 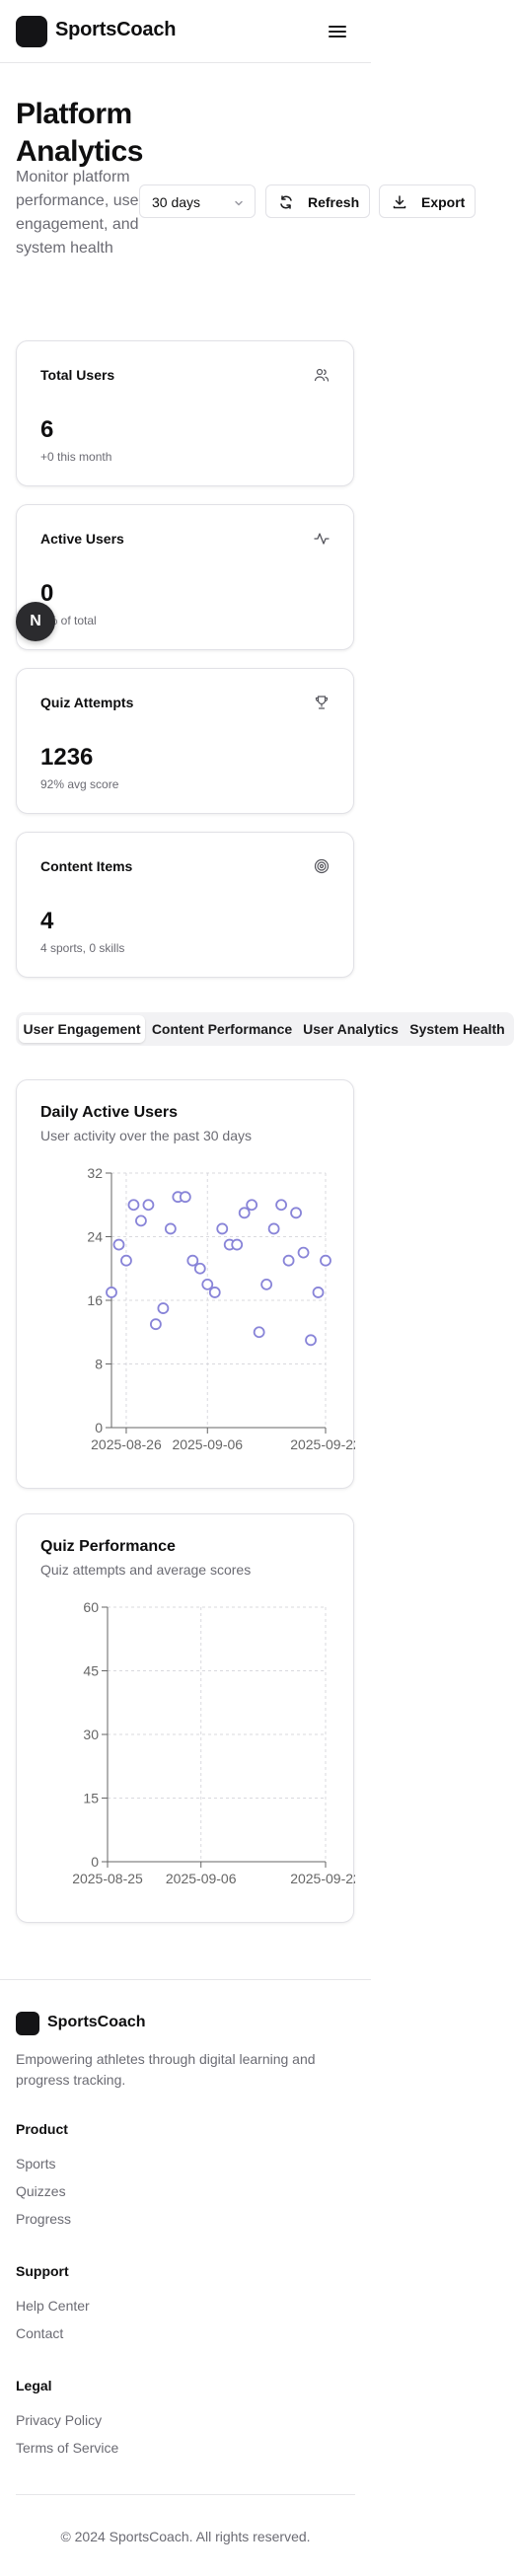 What do you see at coordinates (443, 202) in the screenshot?
I see `export-label: Export` at bounding box center [443, 202].